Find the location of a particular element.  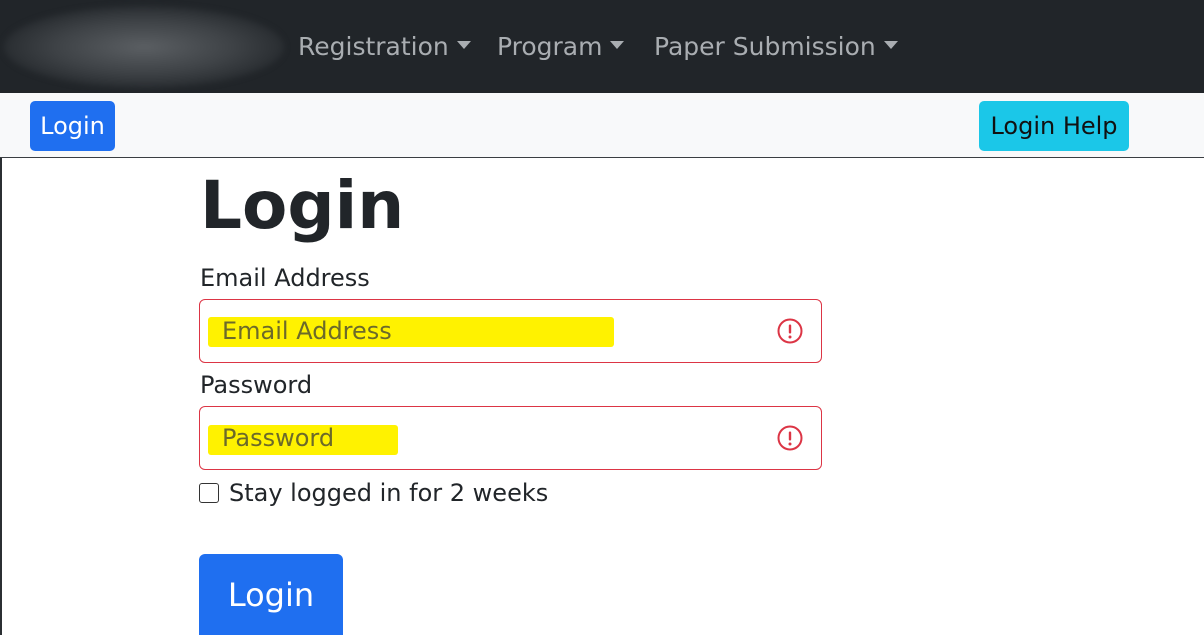

email-label: Email Address is located at coordinates (285, 278).